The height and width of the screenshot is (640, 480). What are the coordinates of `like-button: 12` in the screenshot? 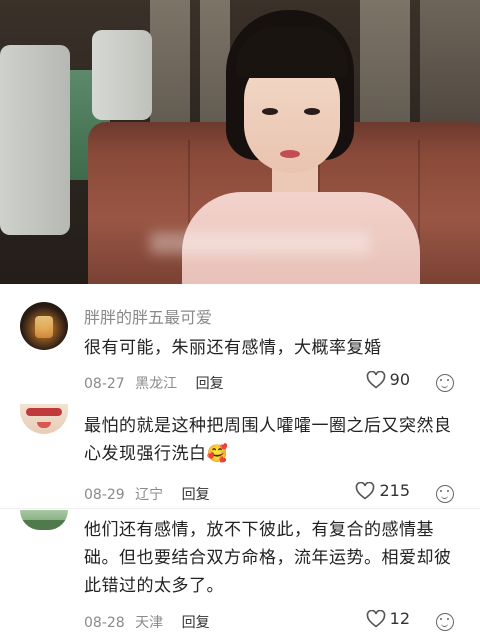 It's located at (388, 618).